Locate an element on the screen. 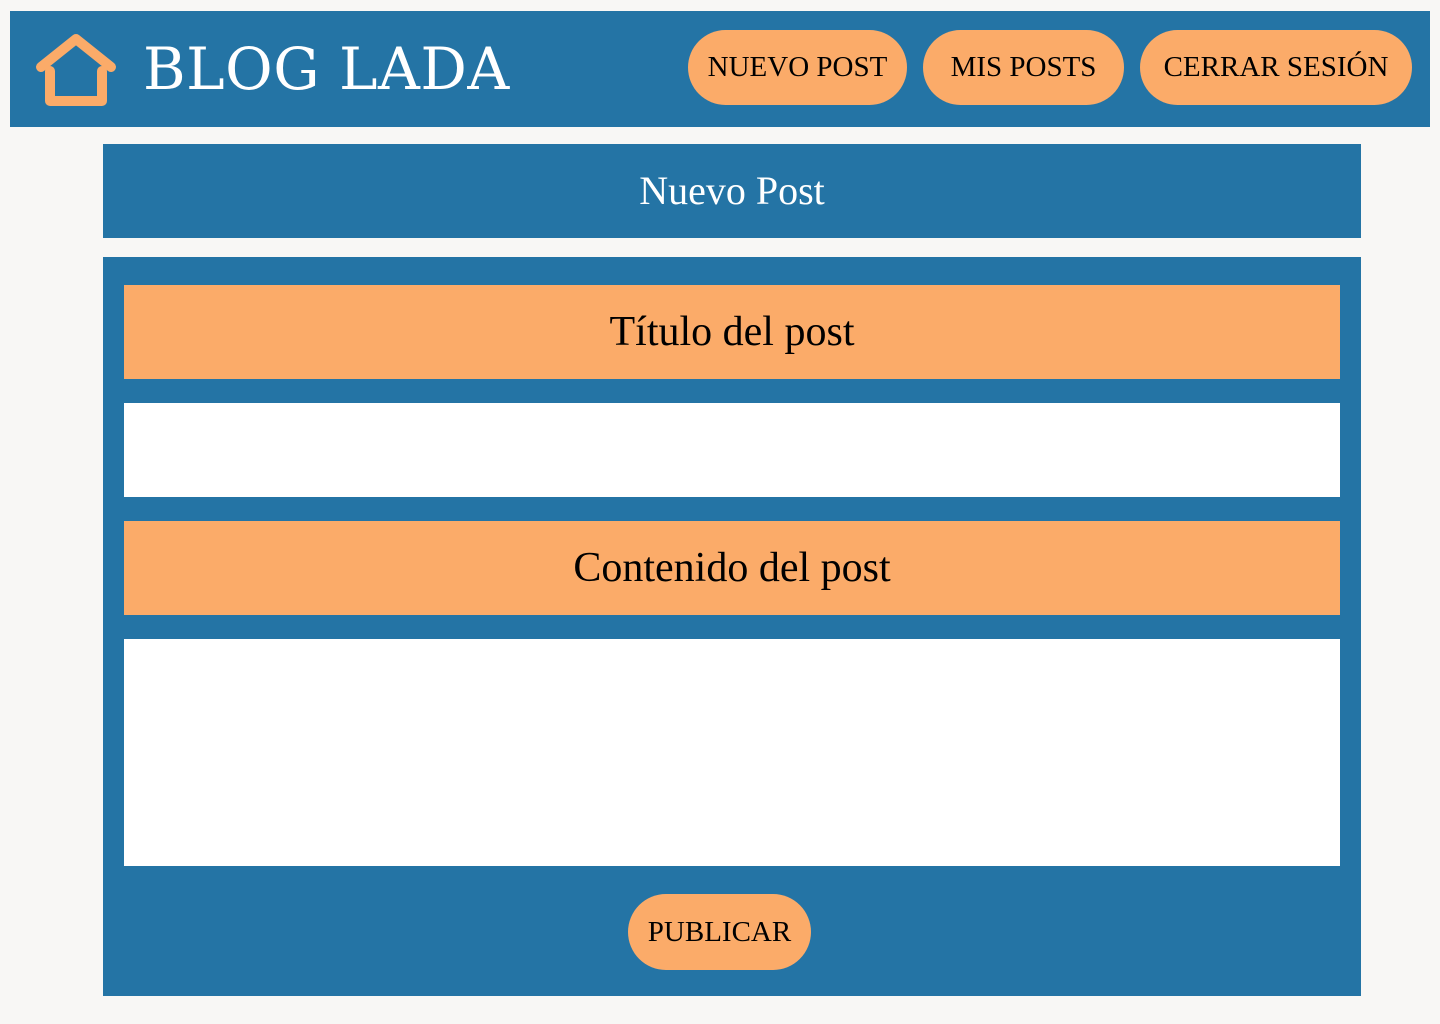 This screenshot has width=1440, height=1024. post-content-label: Contenido del post is located at coordinates (732, 568).